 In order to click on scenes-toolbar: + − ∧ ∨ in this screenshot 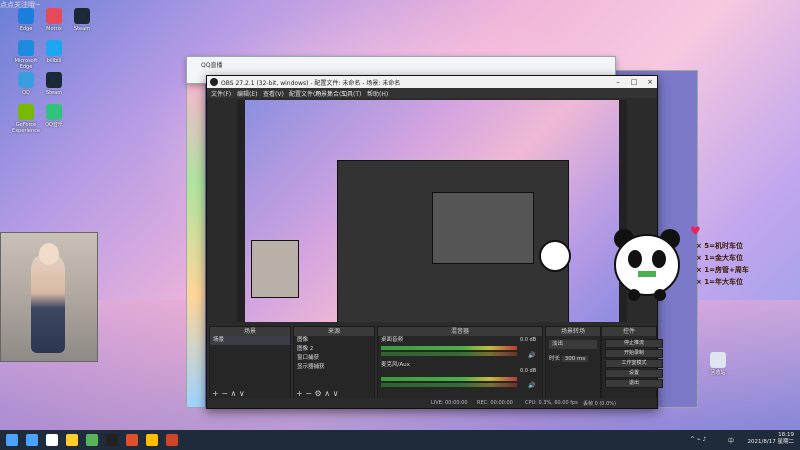, I will do `click(228, 393)`.